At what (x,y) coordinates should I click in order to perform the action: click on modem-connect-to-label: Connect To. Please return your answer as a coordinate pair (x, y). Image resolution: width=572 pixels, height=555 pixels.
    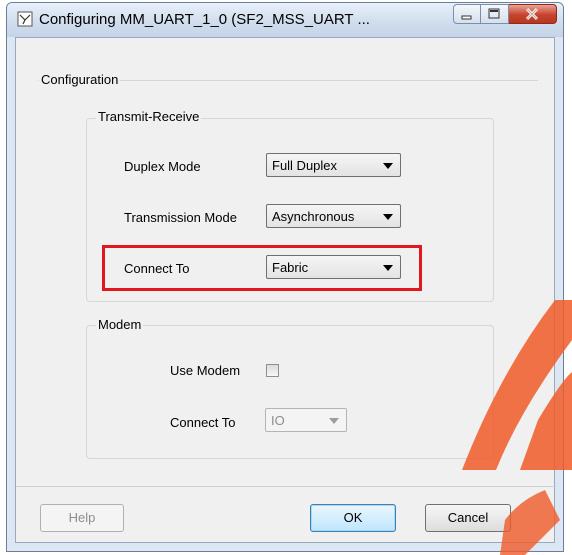
    Looking at the image, I should click on (203, 422).